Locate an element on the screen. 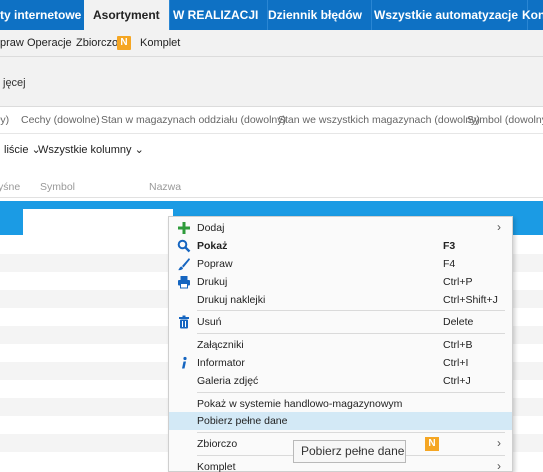  menu-item-pokaz: Pokaż F3 is located at coordinates (340, 246).